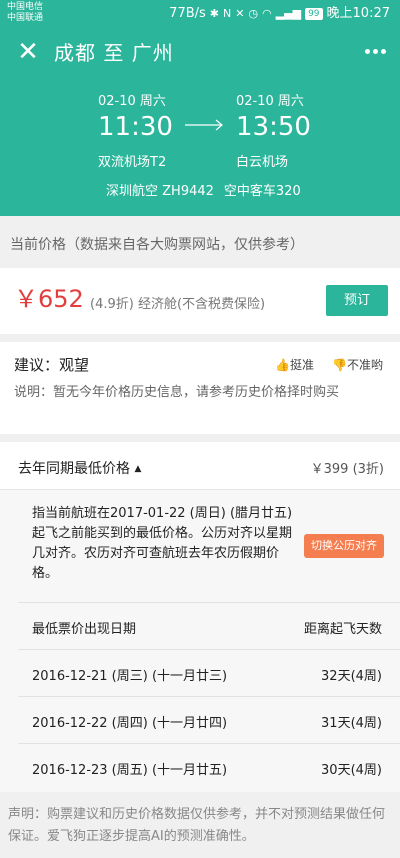  What do you see at coordinates (227, 13) in the screenshot?
I see `nfc-icon: N` at bounding box center [227, 13].